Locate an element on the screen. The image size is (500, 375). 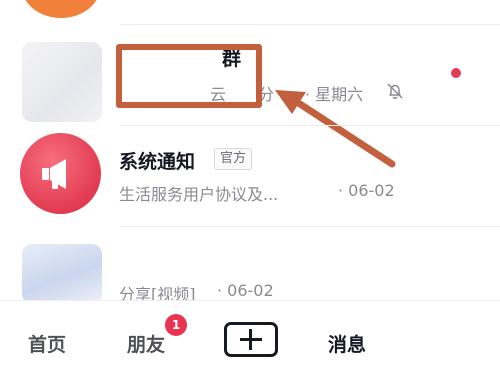
system-notice-avatar is located at coordinates (60, 173).